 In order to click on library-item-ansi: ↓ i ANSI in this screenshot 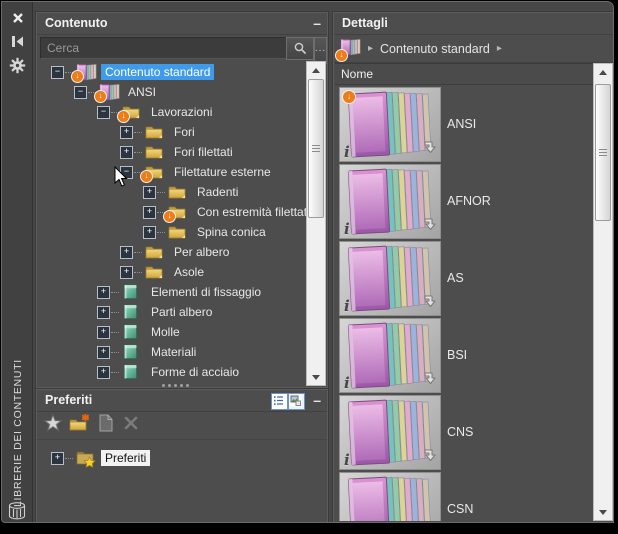, I will do `click(465, 123)`.